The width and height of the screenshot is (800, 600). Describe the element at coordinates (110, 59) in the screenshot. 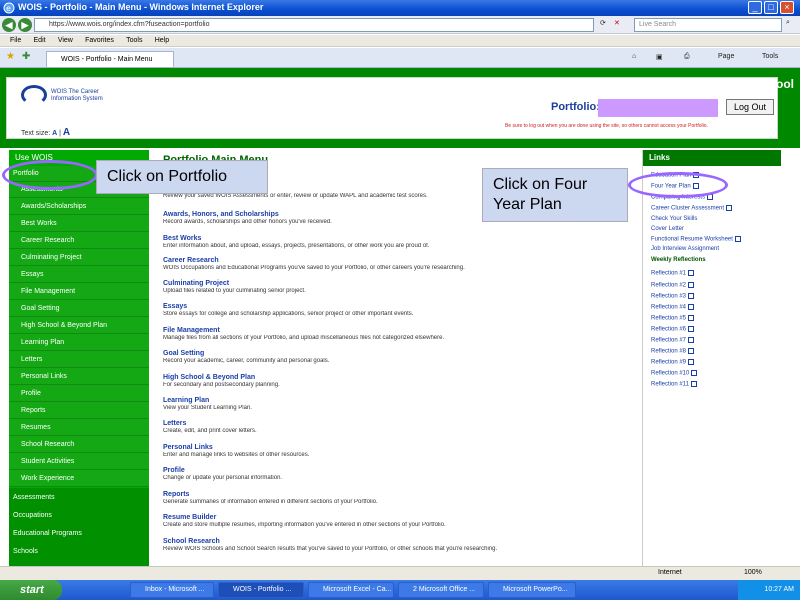

I see `tab-portfolio: WOIS - Portfolio - Main Menu` at that location.